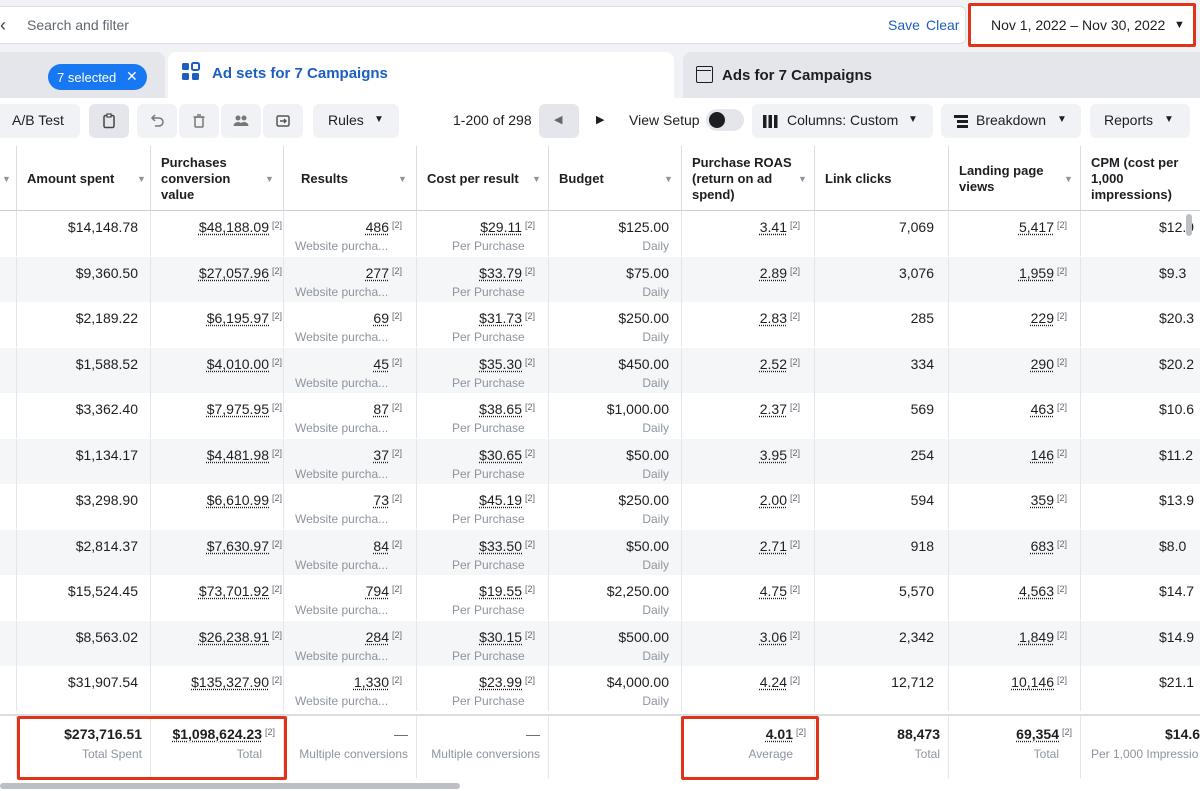  I want to click on purchases-value: $7,975.95, so click(238, 409).